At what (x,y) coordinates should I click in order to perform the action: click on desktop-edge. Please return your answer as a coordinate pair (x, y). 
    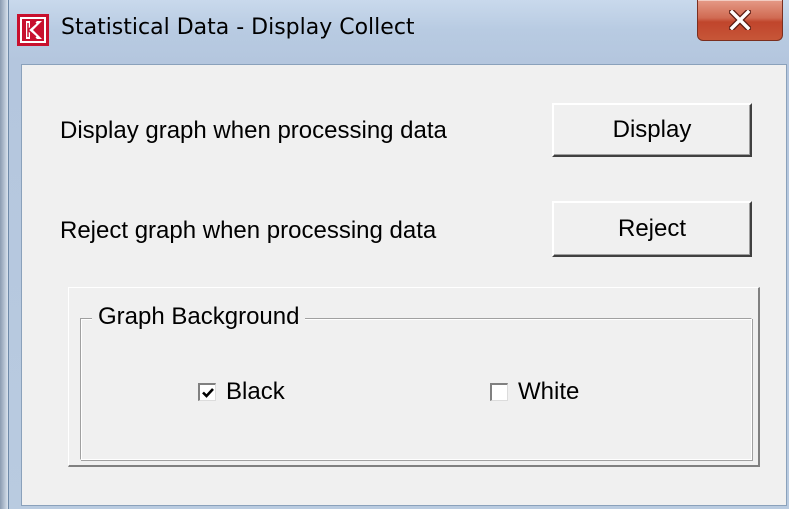
    Looking at the image, I should click on (4, 254).